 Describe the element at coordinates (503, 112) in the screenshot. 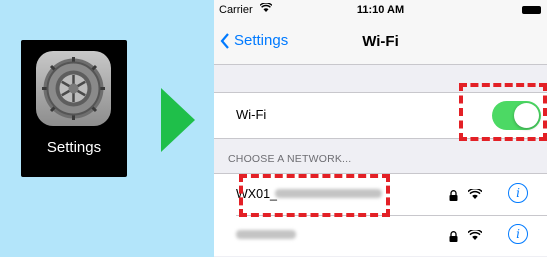

I see `toggle-highlight-box` at that location.